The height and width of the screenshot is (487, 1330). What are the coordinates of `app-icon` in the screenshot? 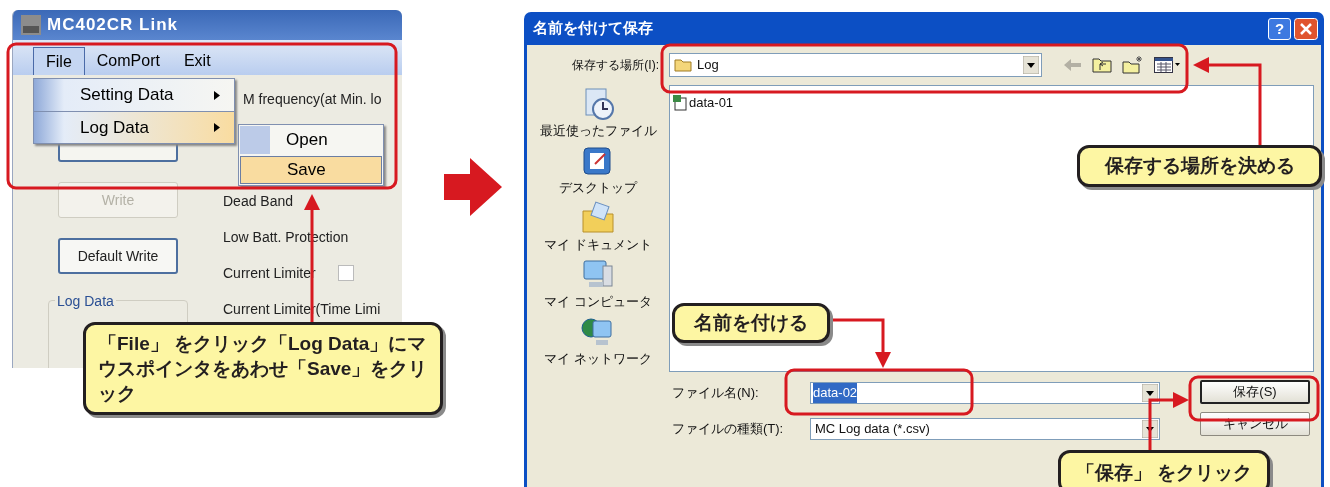 It's located at (31, 25).